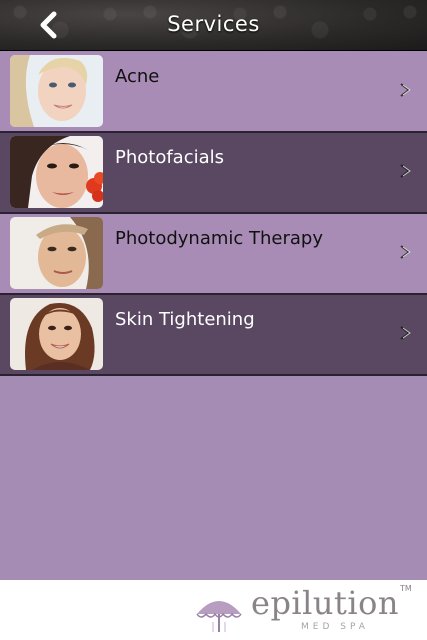 Image resolution: width=427 pixels, height=640 pixels. What do you see at coordinates (335, 627) in the screenshot?
I see `logo-subtitle: MED SPA` at bounding box center [335, 627].